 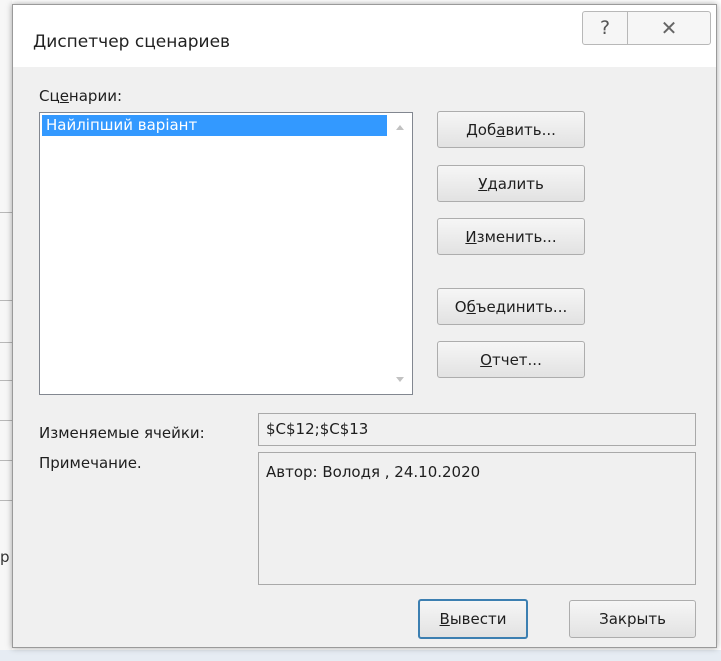 What do you see at coordinates (481, 129) in the screenshot?
I see `add-label-part: Доб` at bounding box center [481, 129].